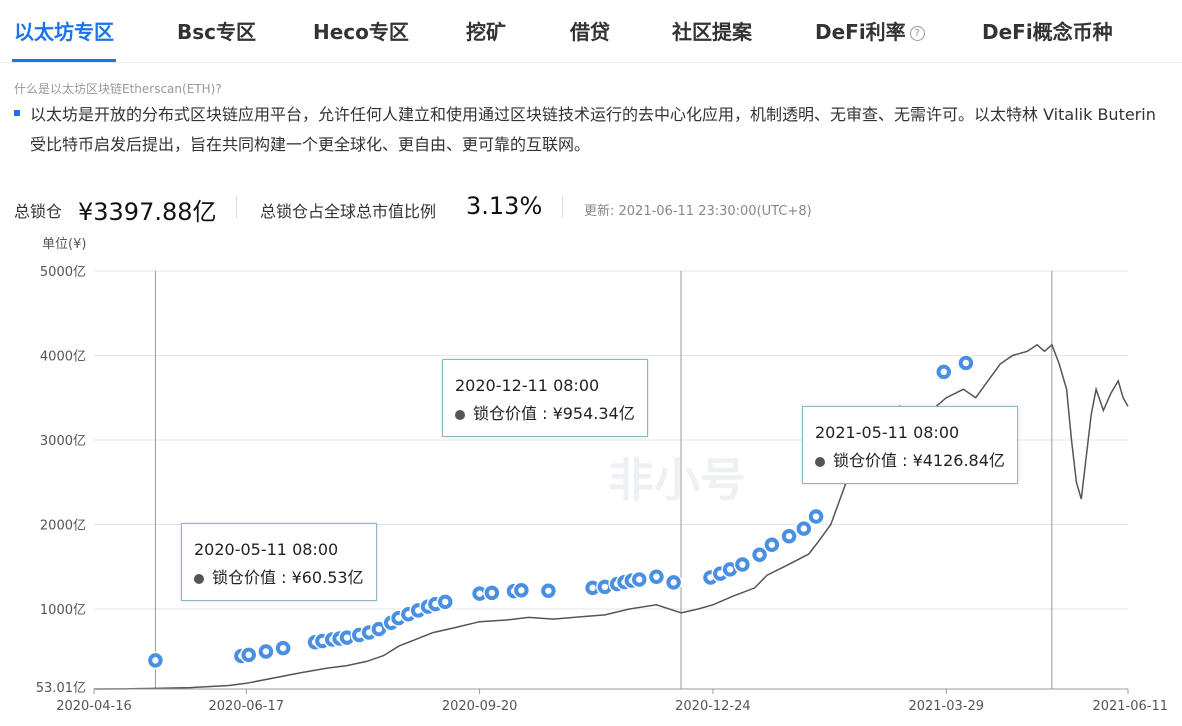  What do you see at coordinates (712, 30) in the screenshot?
I see `tab-proposals: 社区提案` at bounding box center [712, 30].